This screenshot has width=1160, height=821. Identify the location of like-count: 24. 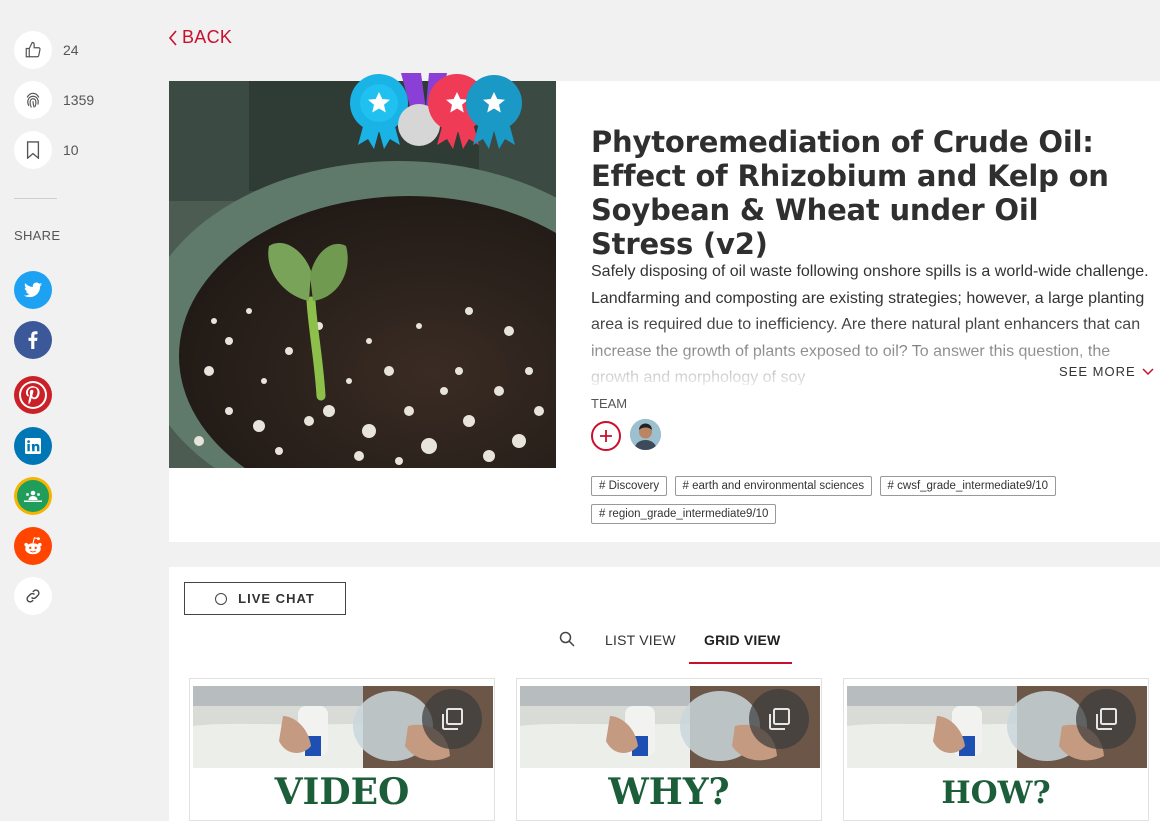
(71, 50).